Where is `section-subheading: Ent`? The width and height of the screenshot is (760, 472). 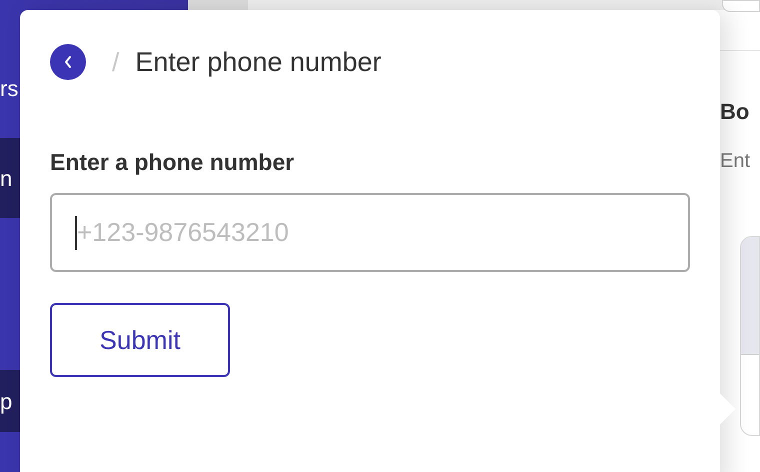 section-subheading: Ent is located at coordinates (736, 161).